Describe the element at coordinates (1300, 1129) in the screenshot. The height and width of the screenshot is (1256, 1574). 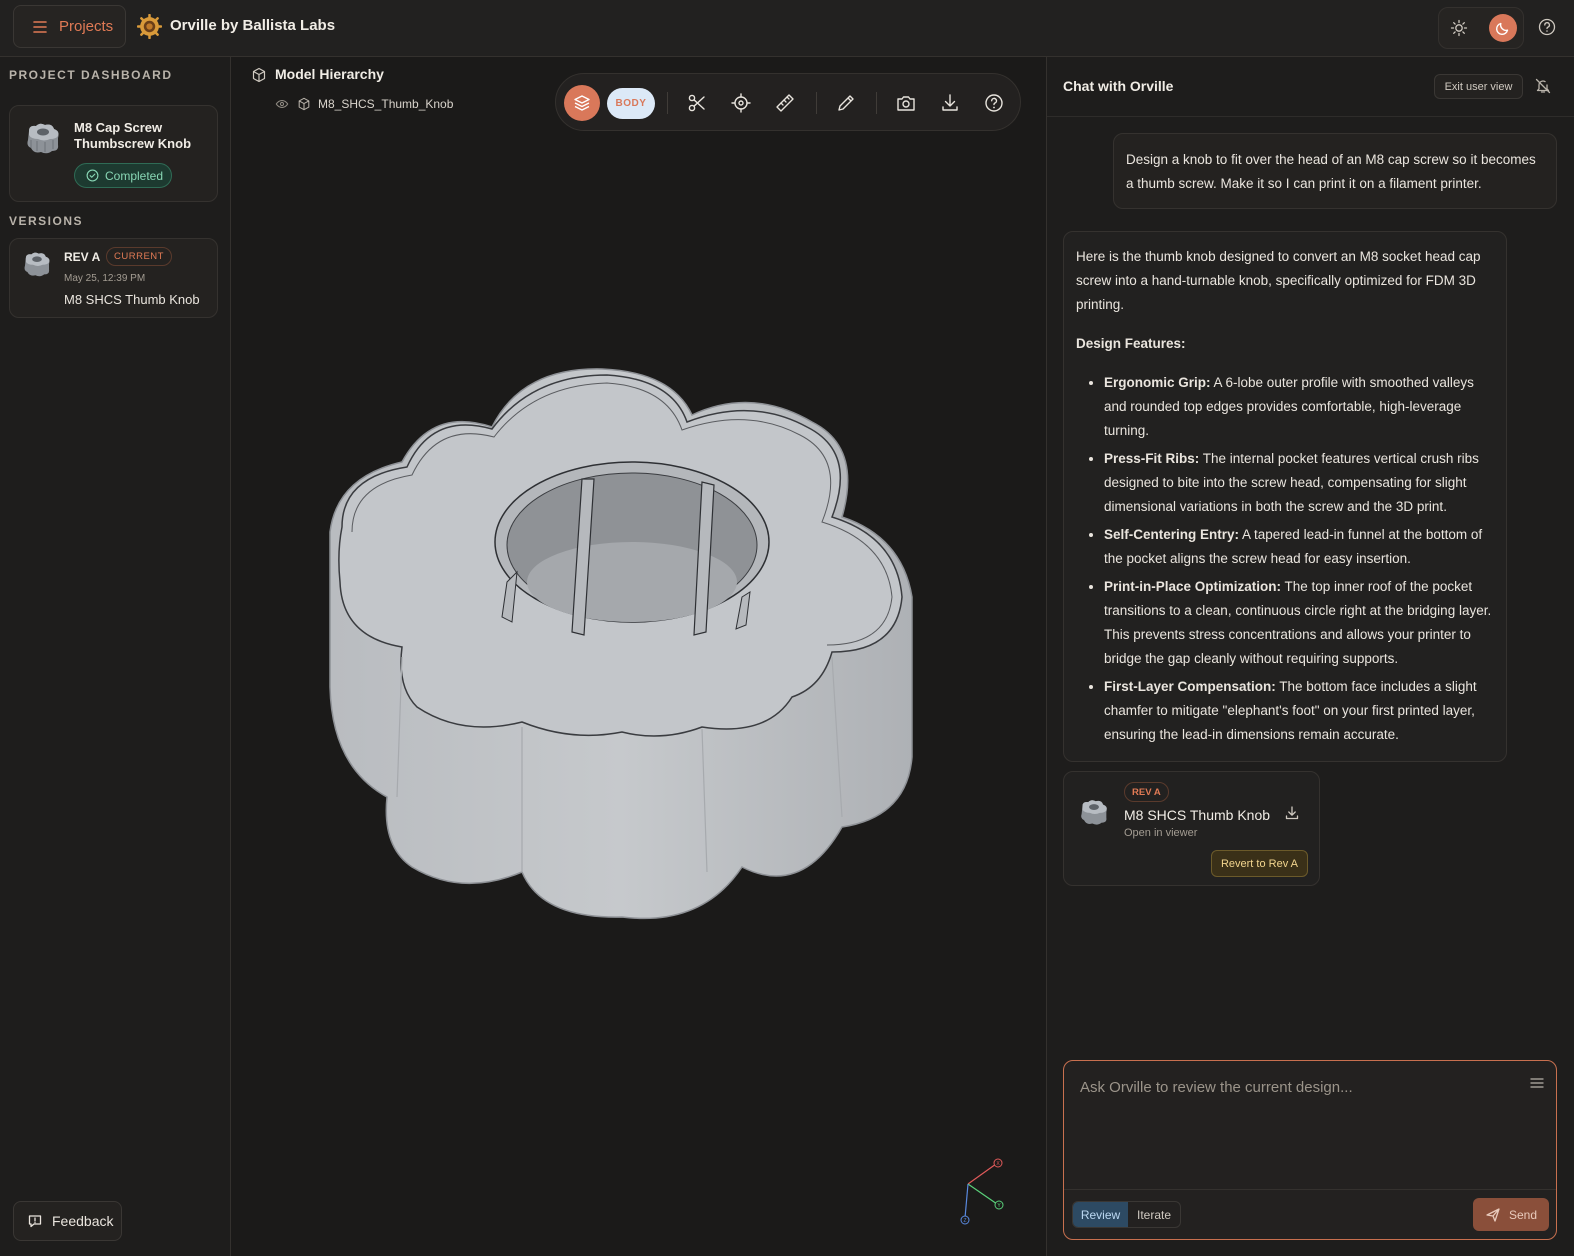
I see `chat-input` at that location.